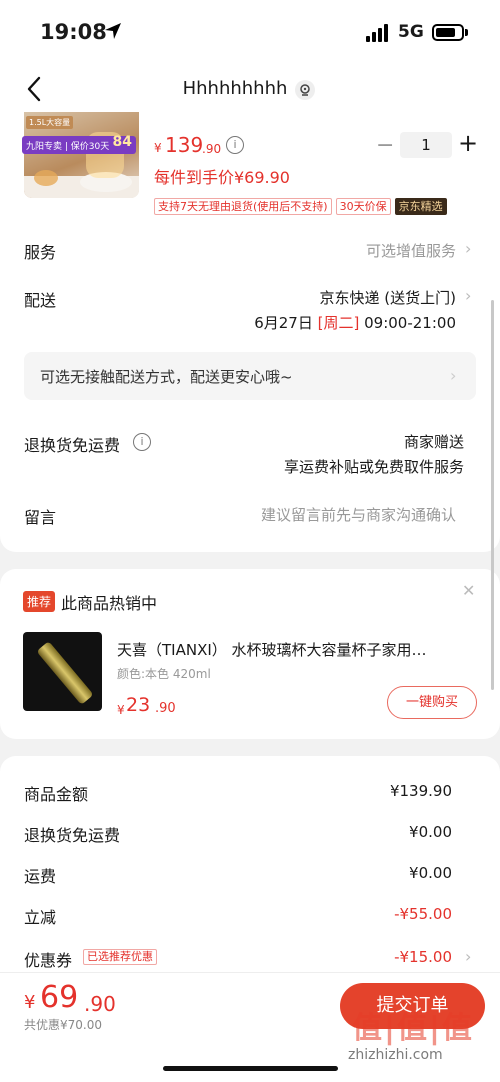 The image size is (500, 1082). Describe the element at coordinates (395, 1055) in the screenshot. I see `watermark-url: zhizhizhi.com` at that location.